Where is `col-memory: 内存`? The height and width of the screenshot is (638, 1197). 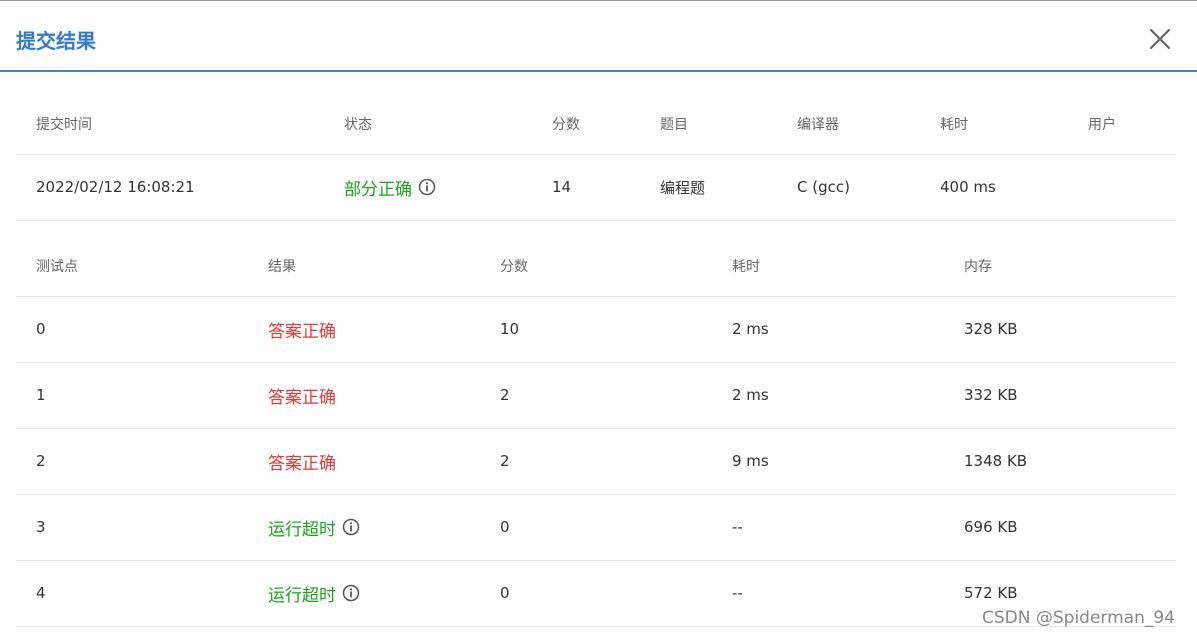
col-memory: 内存 is located at coordinates (978, 266).